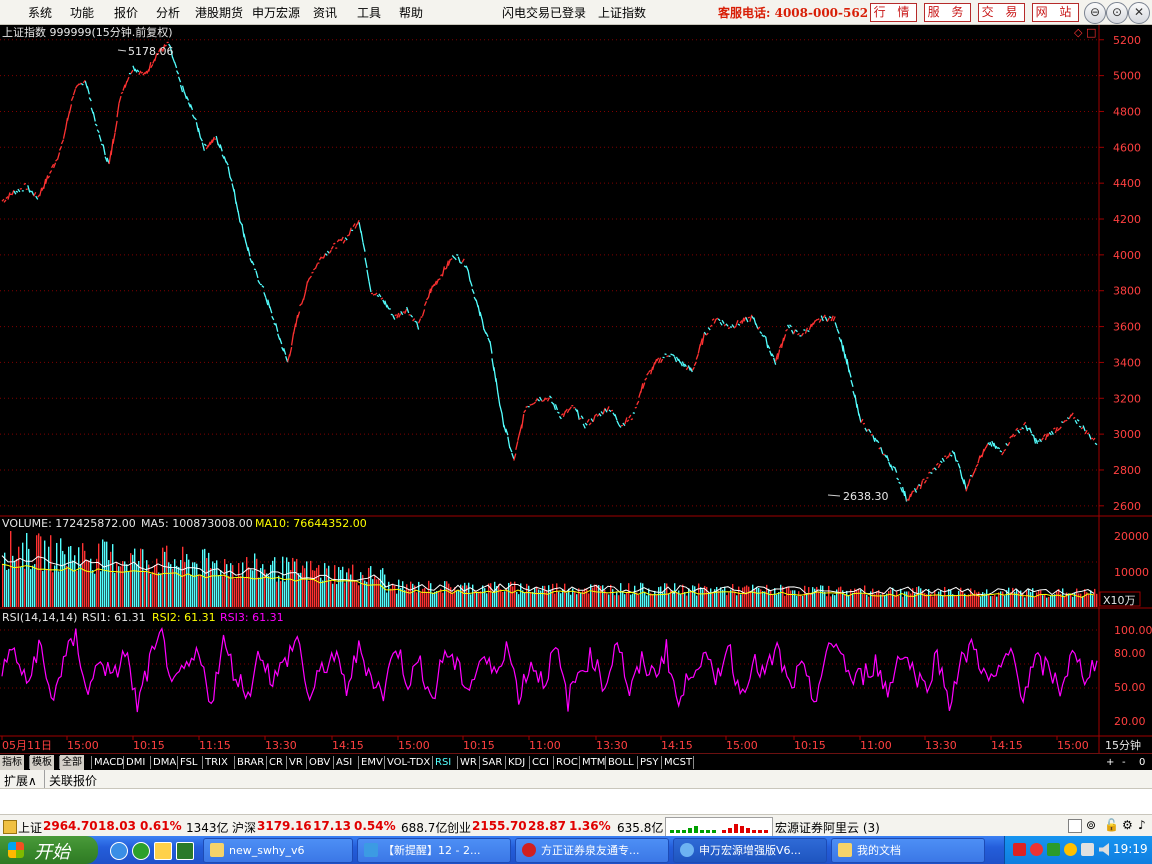  Describe the element at coordinates (189, 762) in the screenshot. I see `tab-fsl: FSL` at that location.